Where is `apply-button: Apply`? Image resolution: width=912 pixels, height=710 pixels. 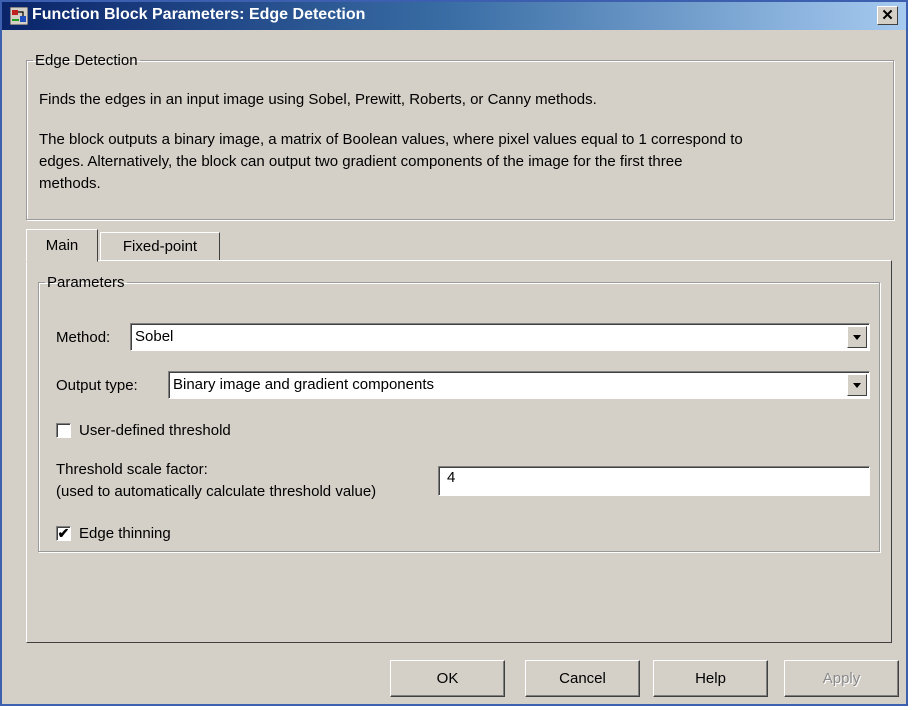
apply-button: Apply is located at coordinates (841, 678).